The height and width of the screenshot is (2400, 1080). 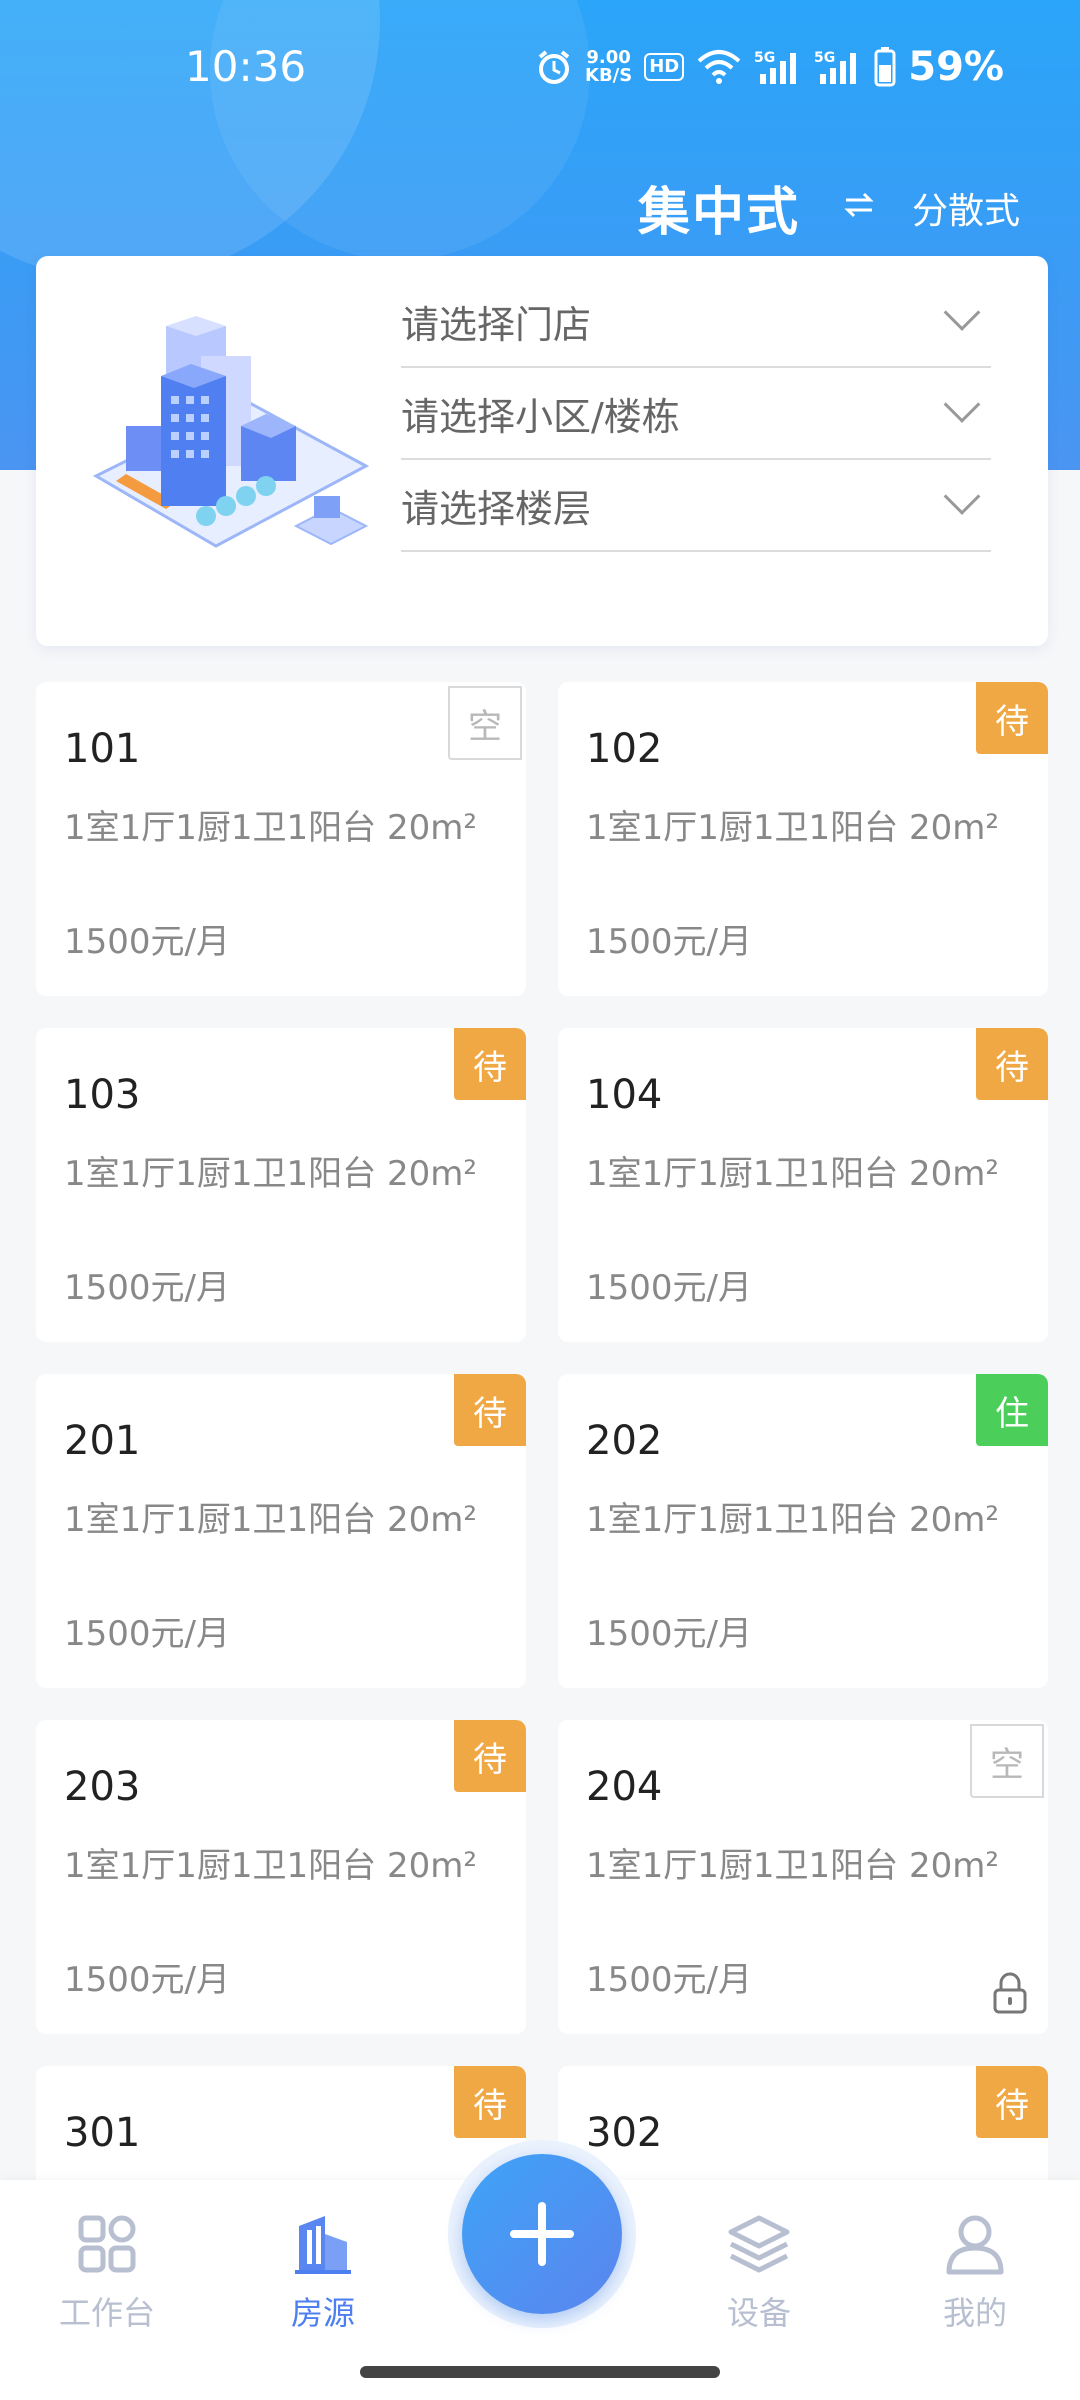 I want to click on room-number: 103, so click(x=102, y=1095).